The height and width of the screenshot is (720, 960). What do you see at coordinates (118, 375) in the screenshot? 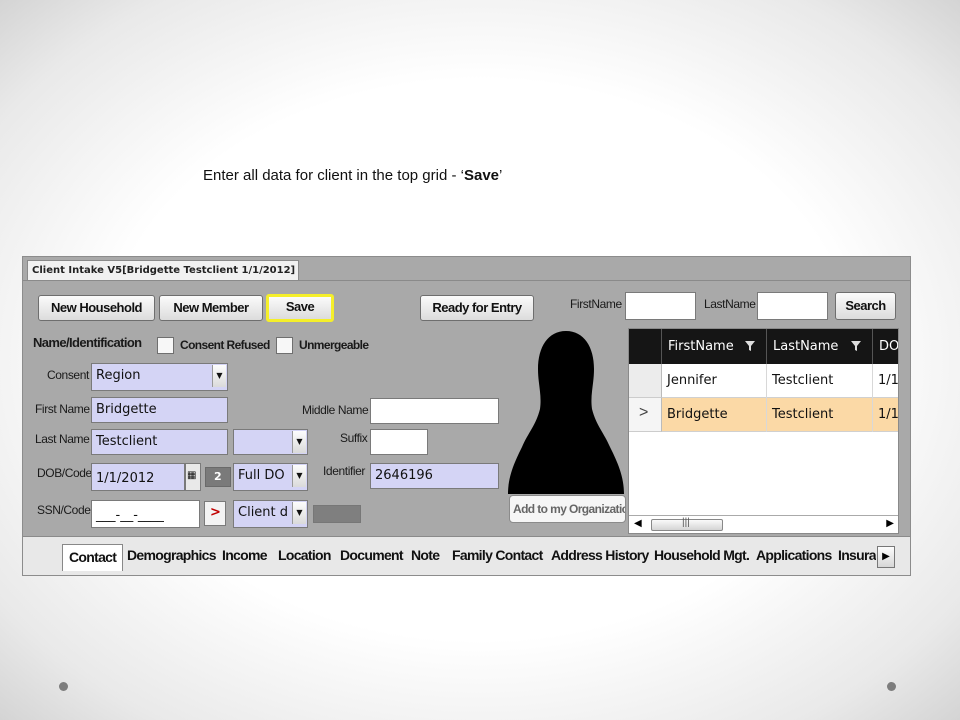
I see `consent-value: Region` at bounding box center [118, 375].